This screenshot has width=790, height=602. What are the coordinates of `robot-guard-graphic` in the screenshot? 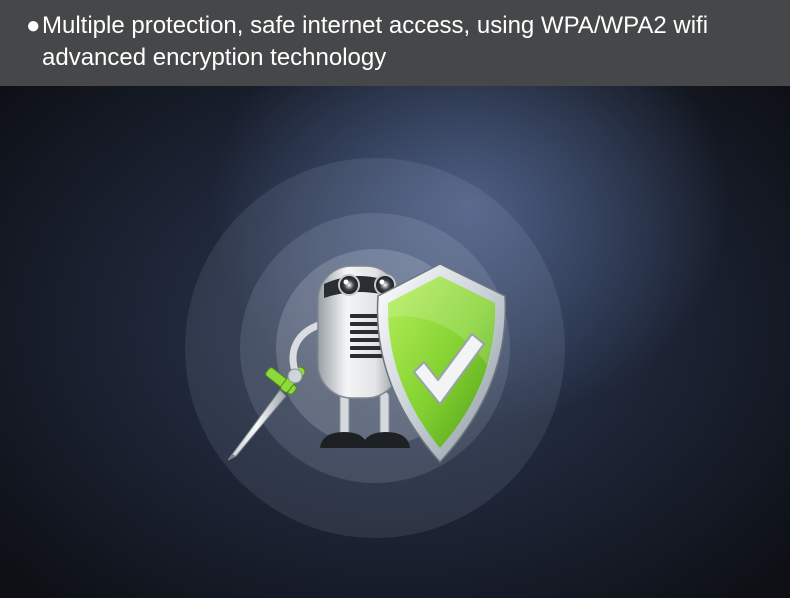 It's located at (367, 363).